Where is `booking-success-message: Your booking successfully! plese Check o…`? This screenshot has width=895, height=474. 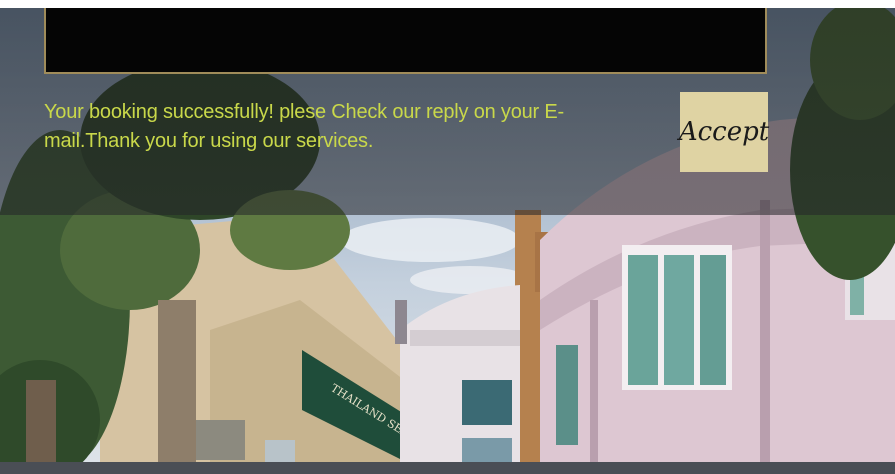 booking-success-message: Your booking successfully! plese Check o… is located at coordinates (304, 126).